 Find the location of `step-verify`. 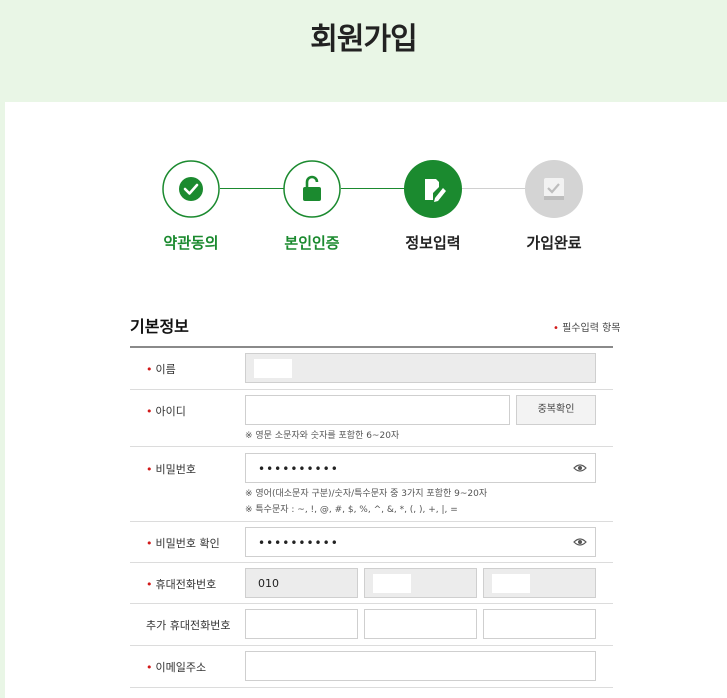

step-verify is located at coordinates (312, 189).